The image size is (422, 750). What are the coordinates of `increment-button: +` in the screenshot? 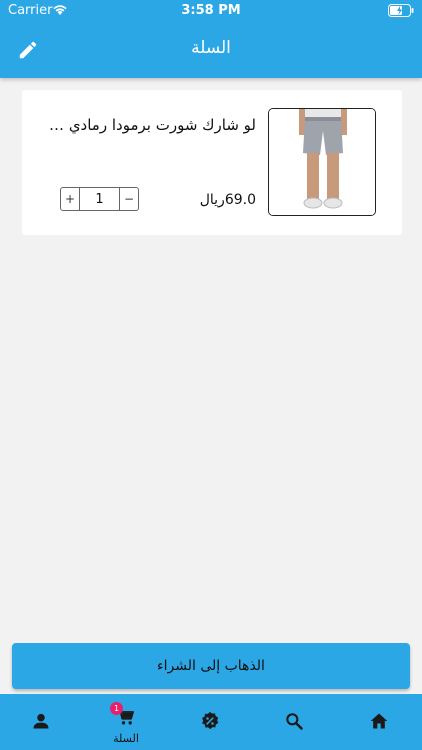 It's located at (70, 199).